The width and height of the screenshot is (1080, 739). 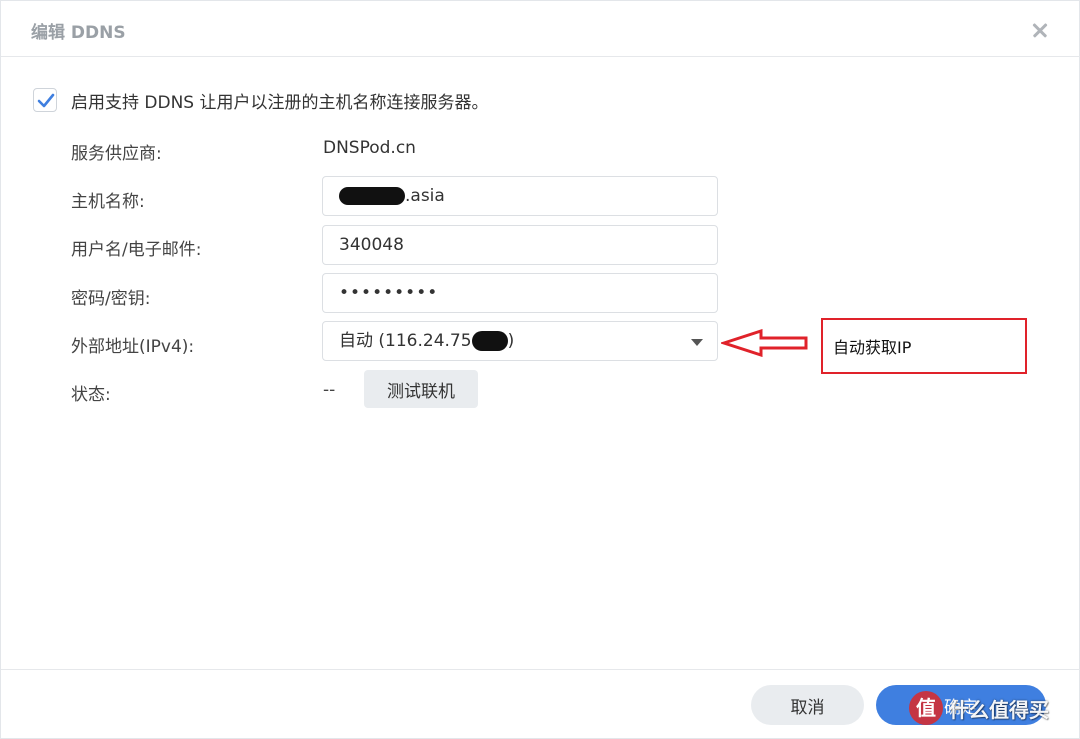 I want to click on external-address-select: 自动 (116.24.75), so click(x=520, y=341).